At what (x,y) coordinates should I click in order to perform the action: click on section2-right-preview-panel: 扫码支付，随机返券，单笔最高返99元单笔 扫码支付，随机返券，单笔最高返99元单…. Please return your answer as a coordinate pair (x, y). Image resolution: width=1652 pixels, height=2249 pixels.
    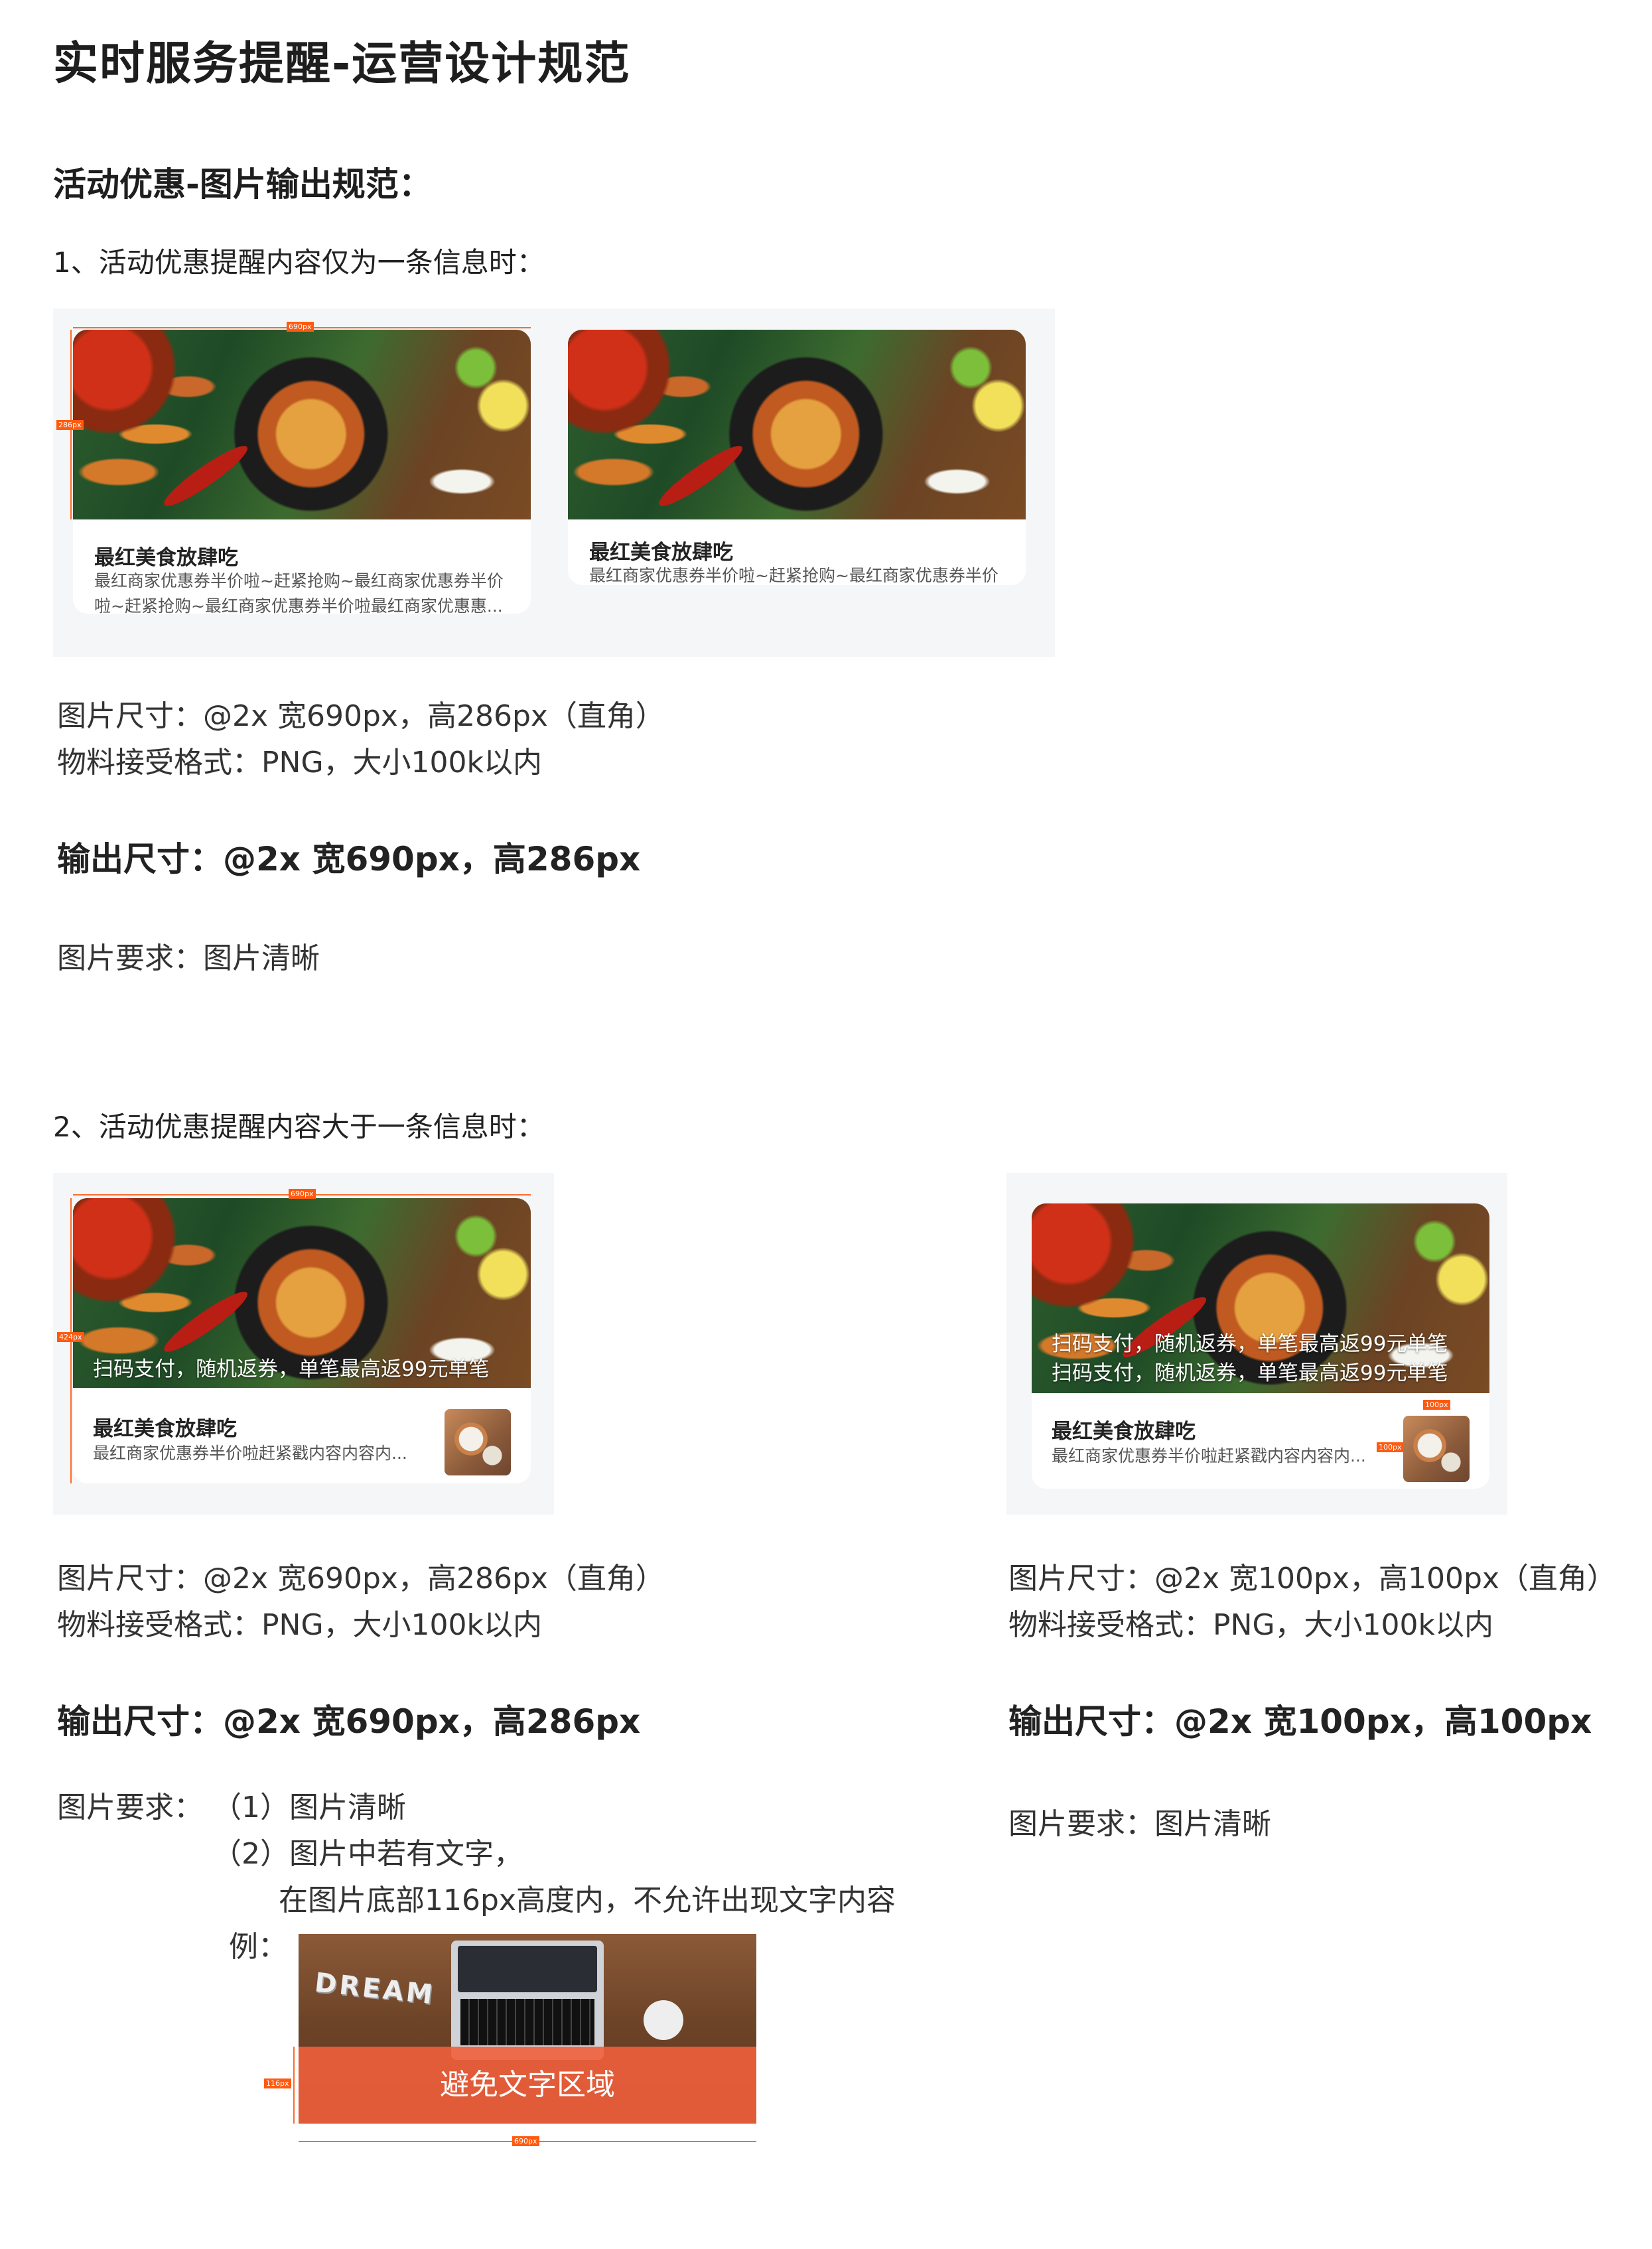
    Looking at the image, I should click on (1256, 1344).